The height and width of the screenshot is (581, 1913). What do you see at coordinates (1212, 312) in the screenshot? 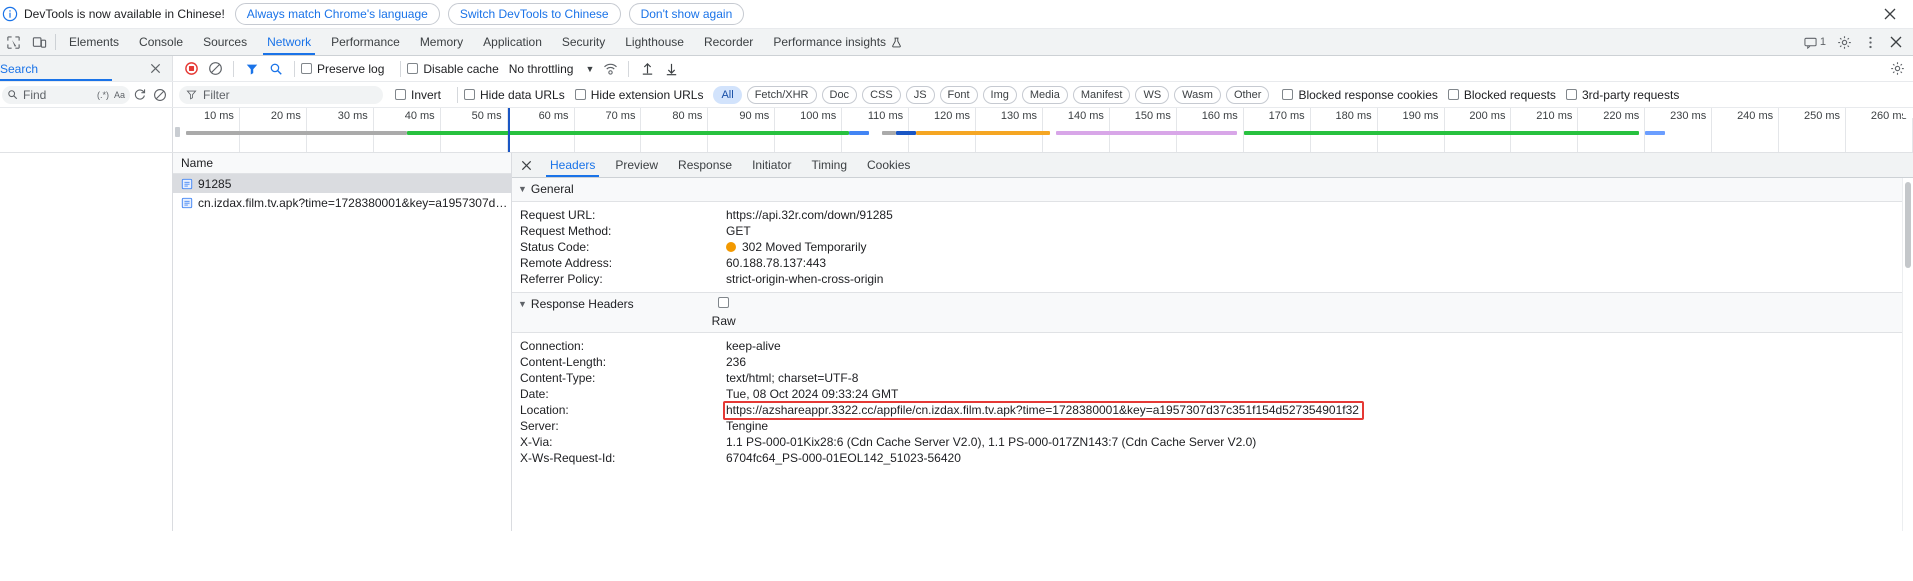
I see `response-headers-section-header: ▼ Response Headers Raw` at bounding box center [1212, 312].